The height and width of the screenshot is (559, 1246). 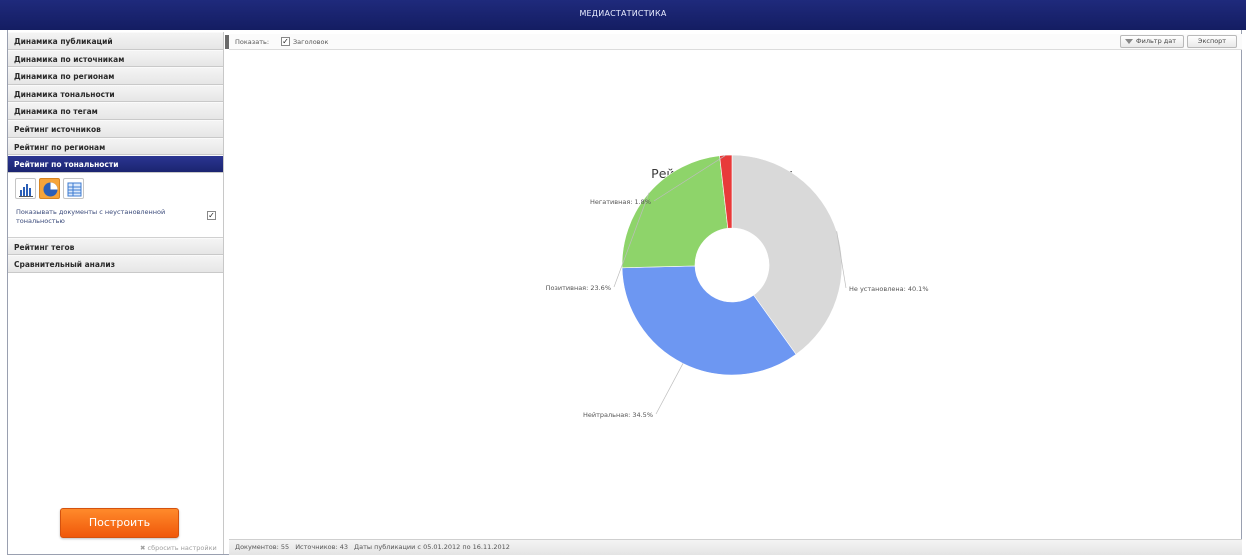 I want to click on bar-chart-icon, so click(x=26, y=190).